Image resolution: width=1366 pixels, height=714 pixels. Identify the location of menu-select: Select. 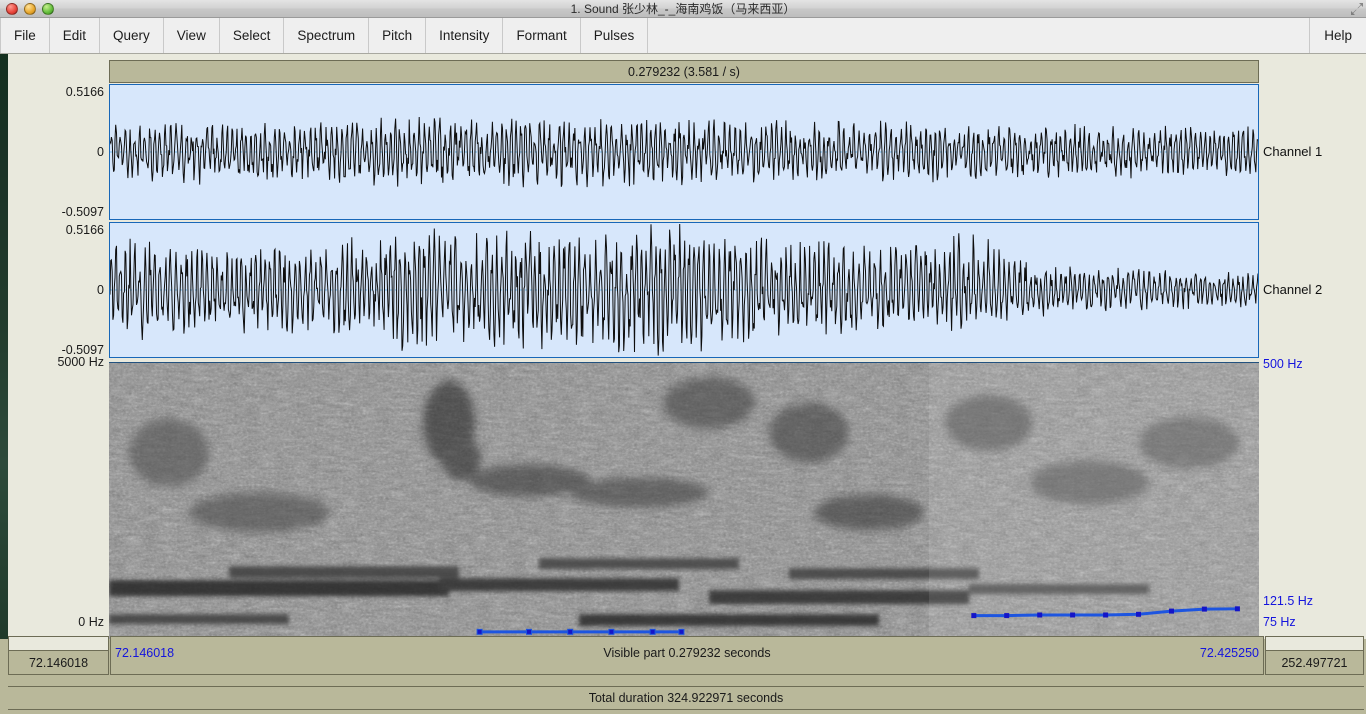
(252, 35).